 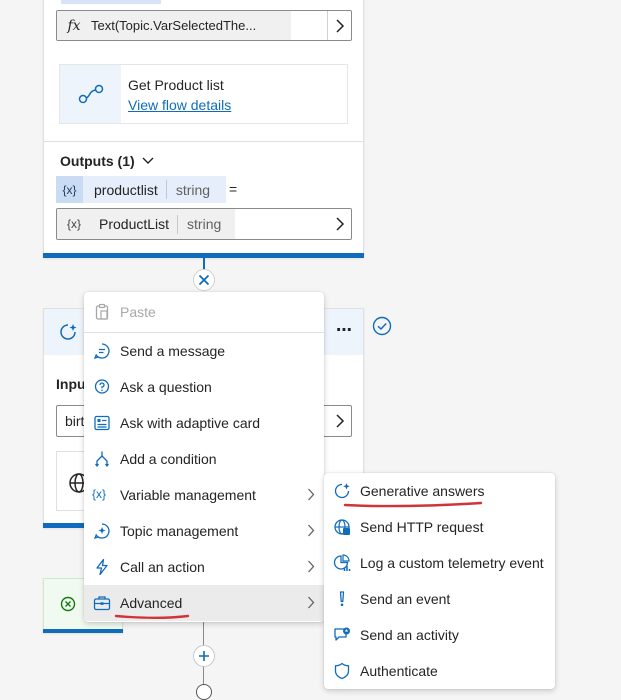 I want to click on value-chip: {x} ProductList string, so click(x=146, y=224).